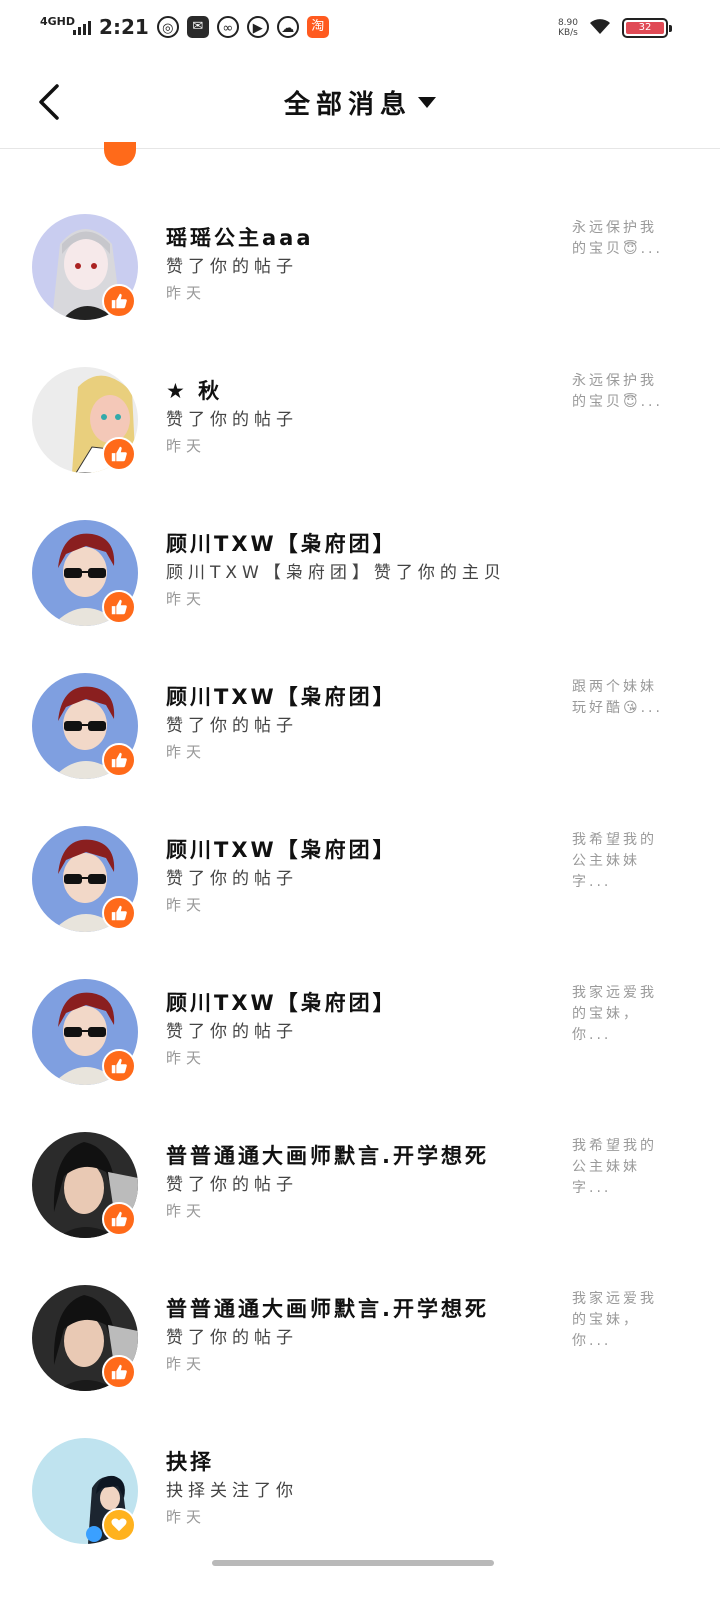 The width and height of the screenshot is (720, 1600). I want to click on like-badge-icon, so click(120, 154).